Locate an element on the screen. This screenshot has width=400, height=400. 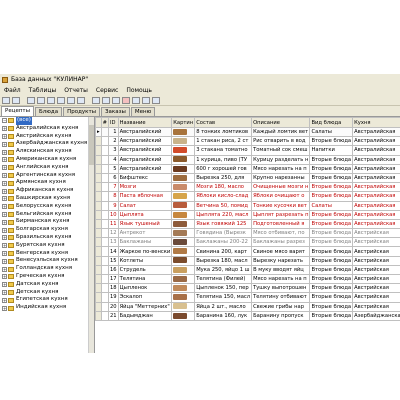
stop-icon is located at coordinates (126, 100).